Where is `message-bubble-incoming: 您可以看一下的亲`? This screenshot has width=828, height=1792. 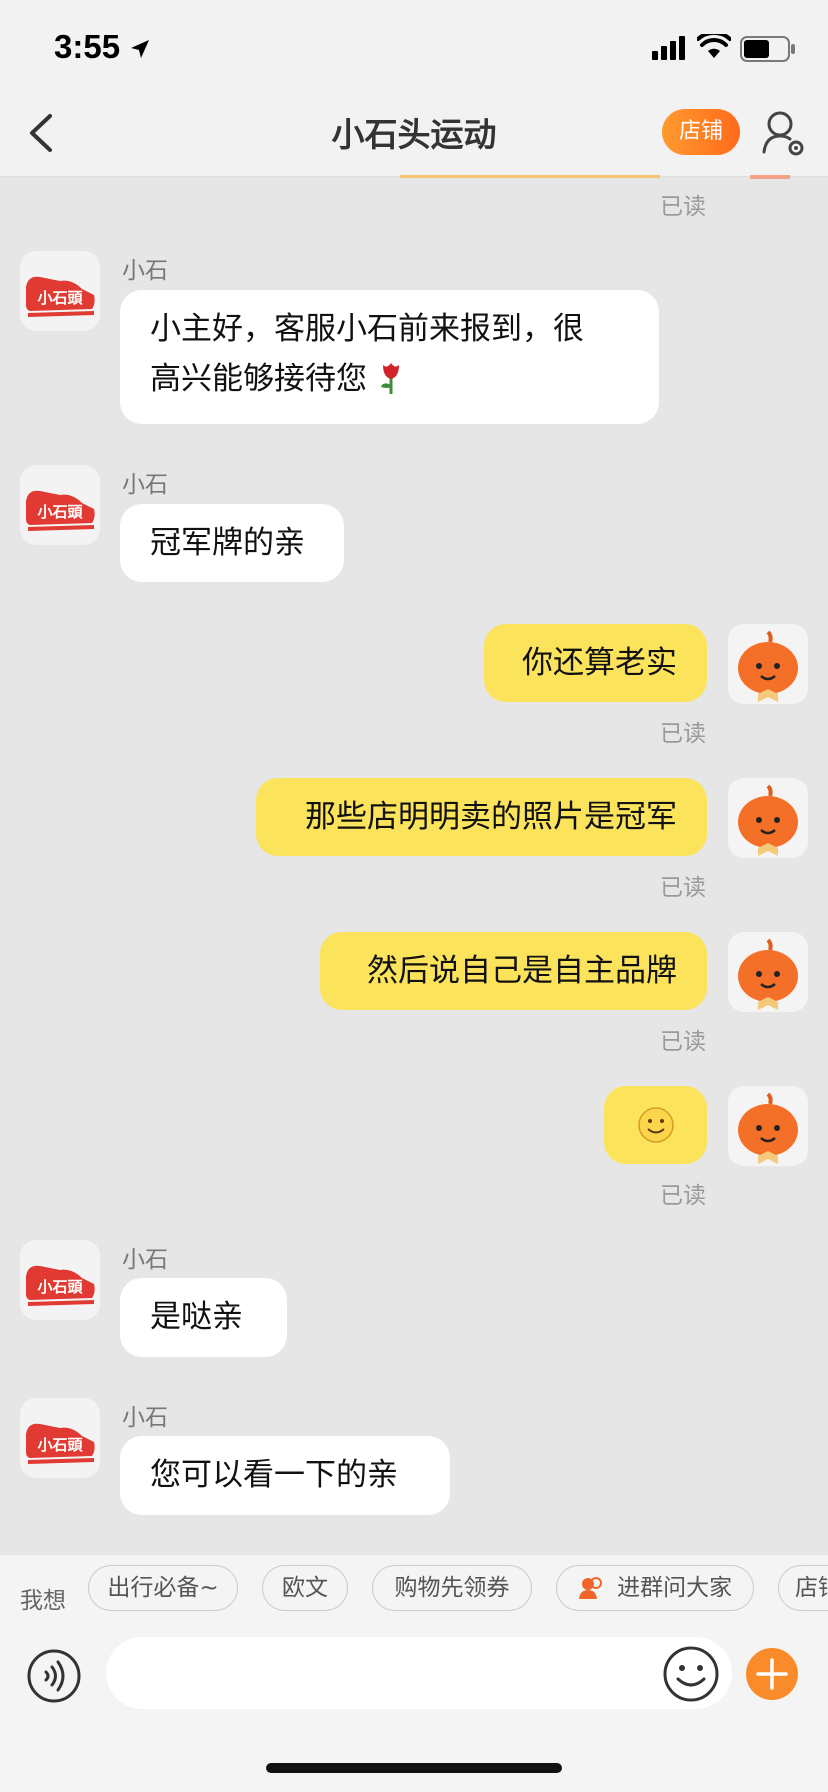
message-bubble-incoming: 您可以看一下的亲 is located at coordinates (285, 1475).